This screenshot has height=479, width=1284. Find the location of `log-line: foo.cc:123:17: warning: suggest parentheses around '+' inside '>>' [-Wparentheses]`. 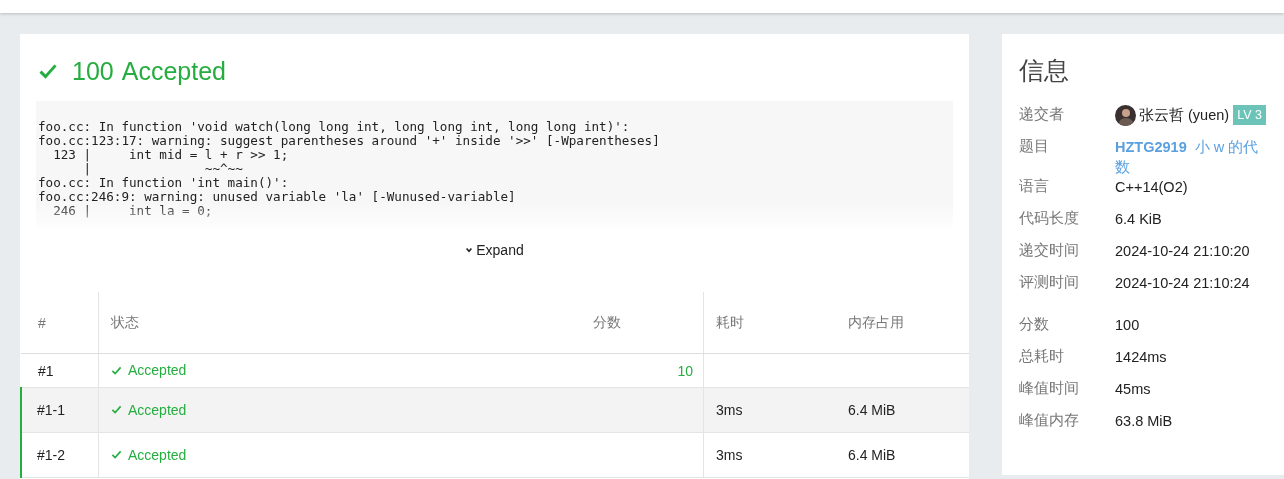

log-line: foo.cc:123:17: warning: suggest parentheses around '+' inside '>>' [-Wparentheses] is located at coordinates (349, 141).